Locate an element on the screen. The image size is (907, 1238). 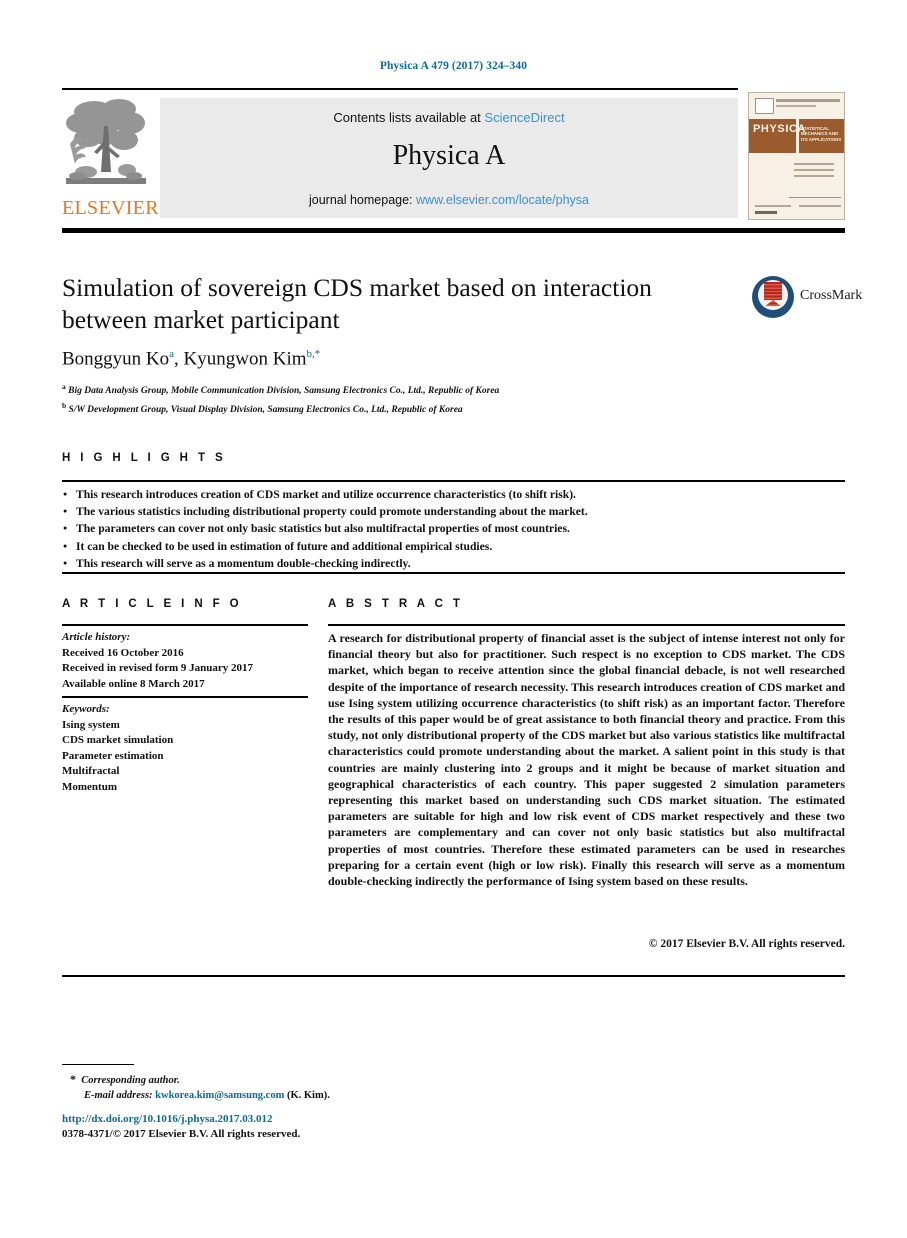
article-info-middle-rule is located at coordinates (185, 697).